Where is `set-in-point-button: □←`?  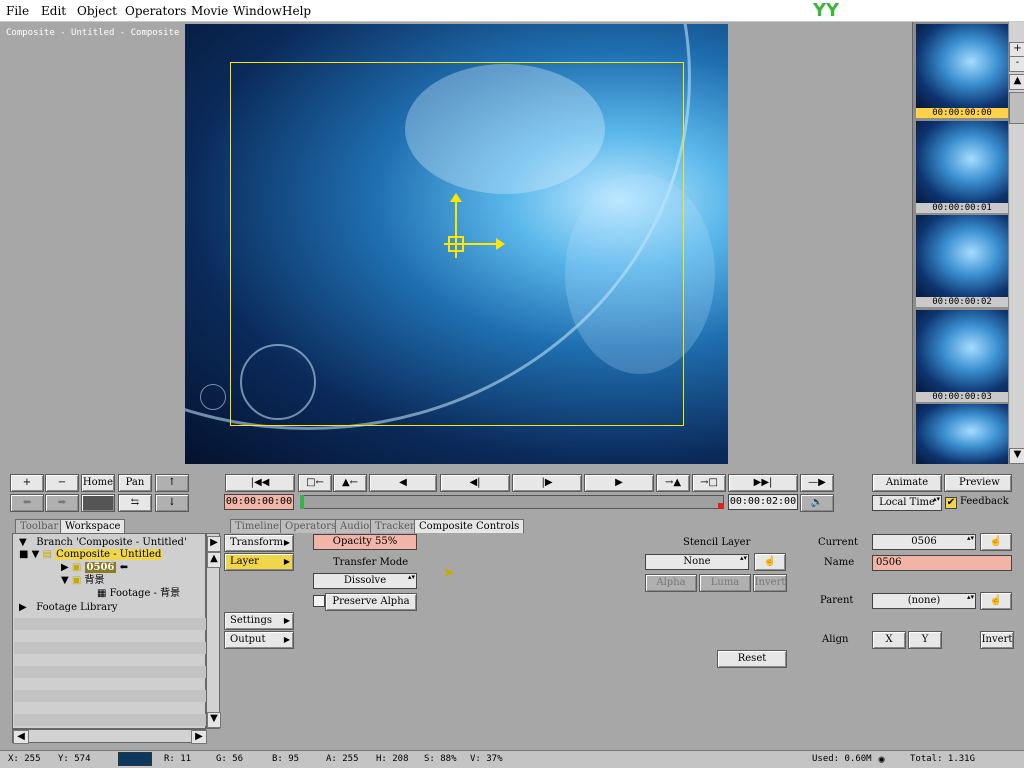
set-in-point-button: □← is located at coordinates (315, 483).